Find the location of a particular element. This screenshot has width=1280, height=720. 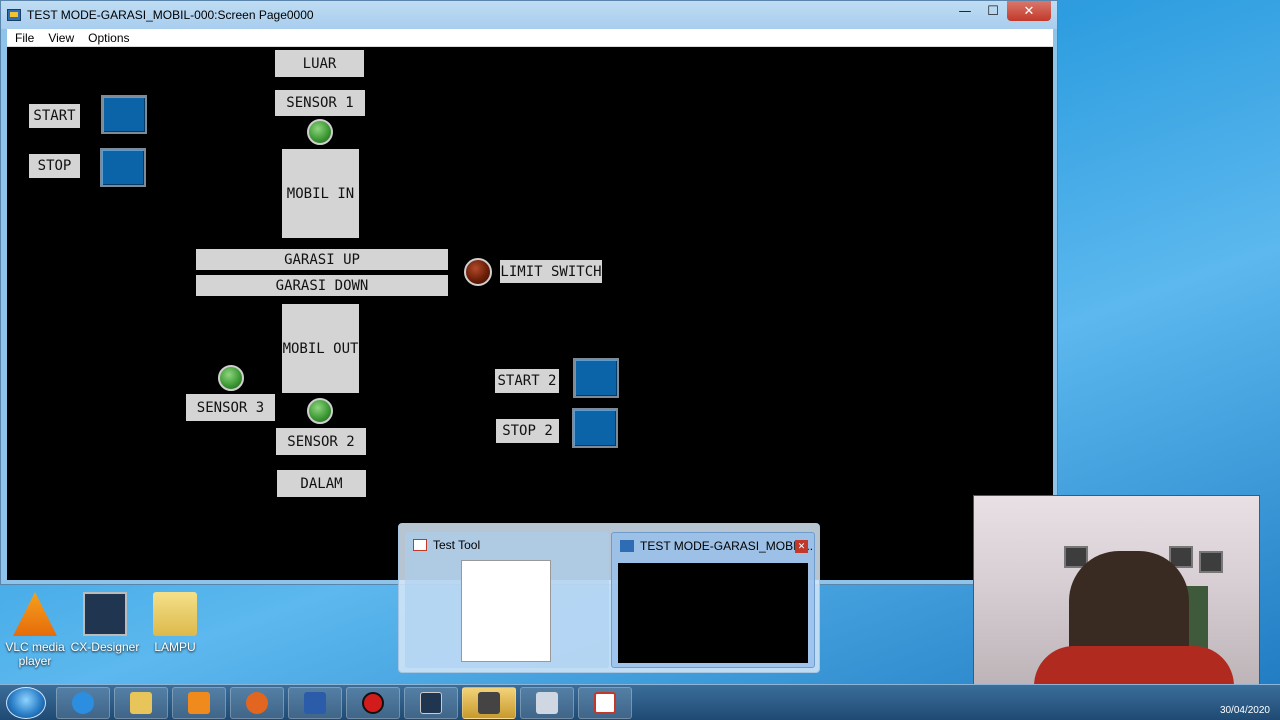

desktop-icon-cx-designer: CX-Designer is located at coordinates (105, 623).